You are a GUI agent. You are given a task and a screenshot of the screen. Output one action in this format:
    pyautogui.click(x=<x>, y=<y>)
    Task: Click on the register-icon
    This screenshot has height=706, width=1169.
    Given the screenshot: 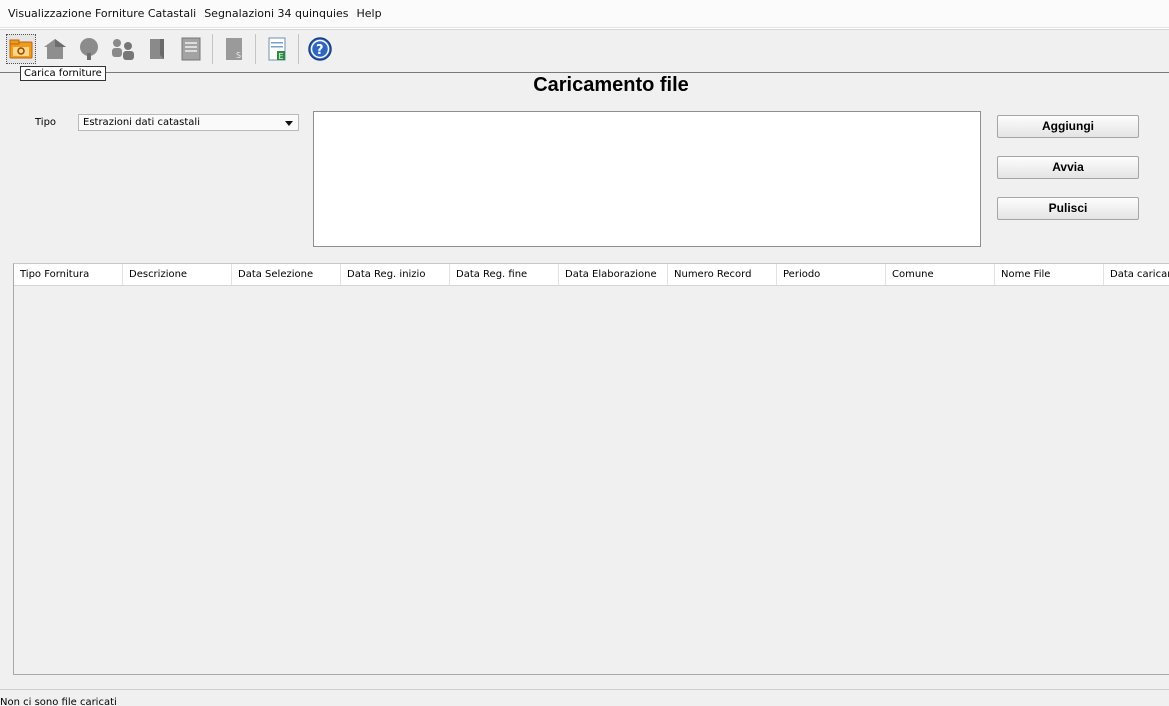 What is the action you would take?
    pyautogui.click(x=191, y=49)
    